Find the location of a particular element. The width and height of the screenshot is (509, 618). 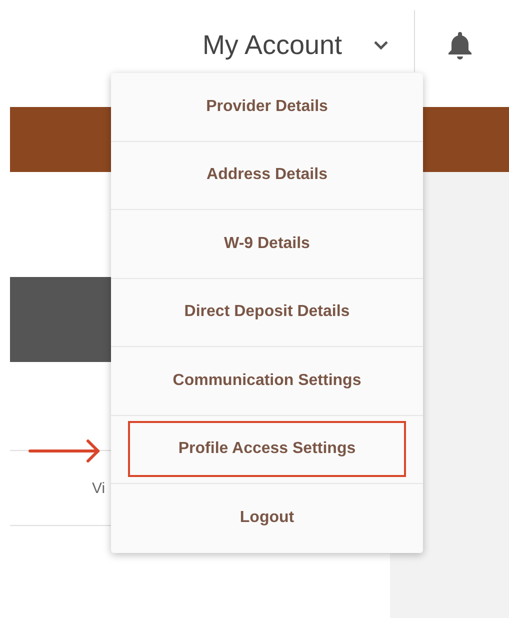

menu-item: Logout is located at coordinates (267, 518).